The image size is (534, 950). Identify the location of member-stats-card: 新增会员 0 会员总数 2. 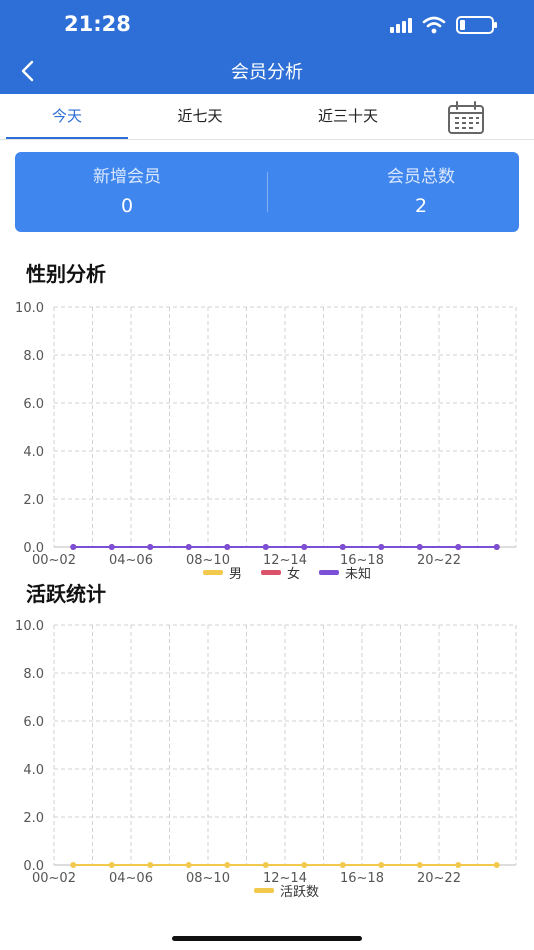
(267, 192).